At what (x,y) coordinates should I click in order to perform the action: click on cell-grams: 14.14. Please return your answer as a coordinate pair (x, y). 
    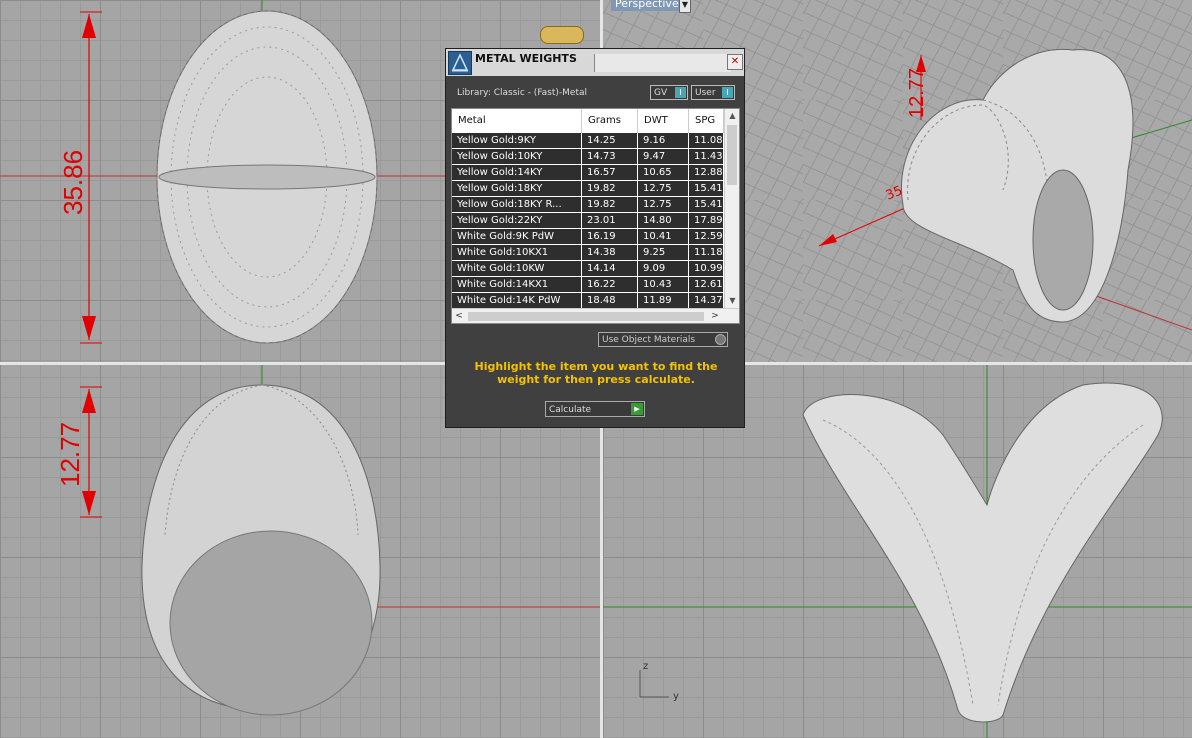
    Looking at the image, I should click on (610, 268).